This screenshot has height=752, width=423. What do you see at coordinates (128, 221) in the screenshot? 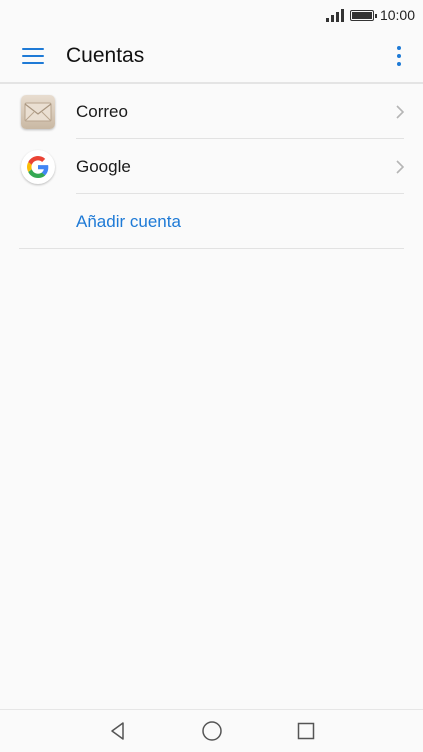
I see `add-account-label: Añadir cuenta` at bounding box center [128, 221].